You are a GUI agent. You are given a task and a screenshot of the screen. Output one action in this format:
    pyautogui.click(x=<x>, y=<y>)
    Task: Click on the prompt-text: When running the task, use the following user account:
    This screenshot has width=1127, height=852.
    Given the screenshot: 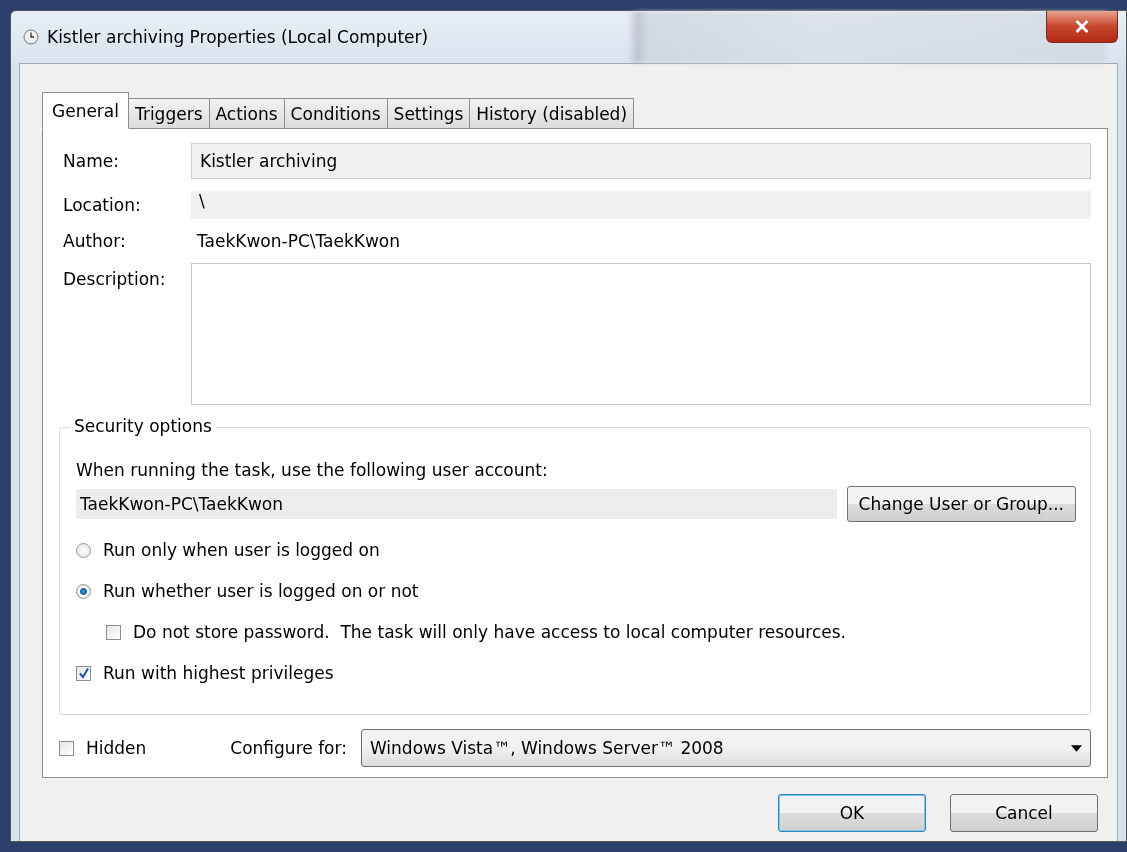 What is the action you would take?
    pyautogui.click(x=312, y=470)
    